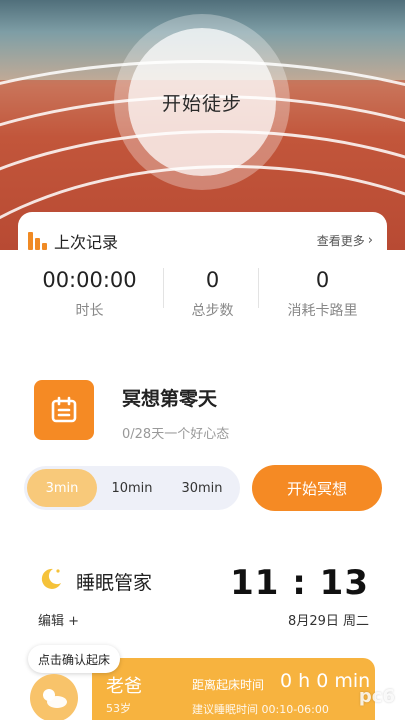 This screenshot has height=720, width=405. Describe the element at coordinates (370, 240) in the screenshot. I see `chevron-right-icon: ›` at that location.